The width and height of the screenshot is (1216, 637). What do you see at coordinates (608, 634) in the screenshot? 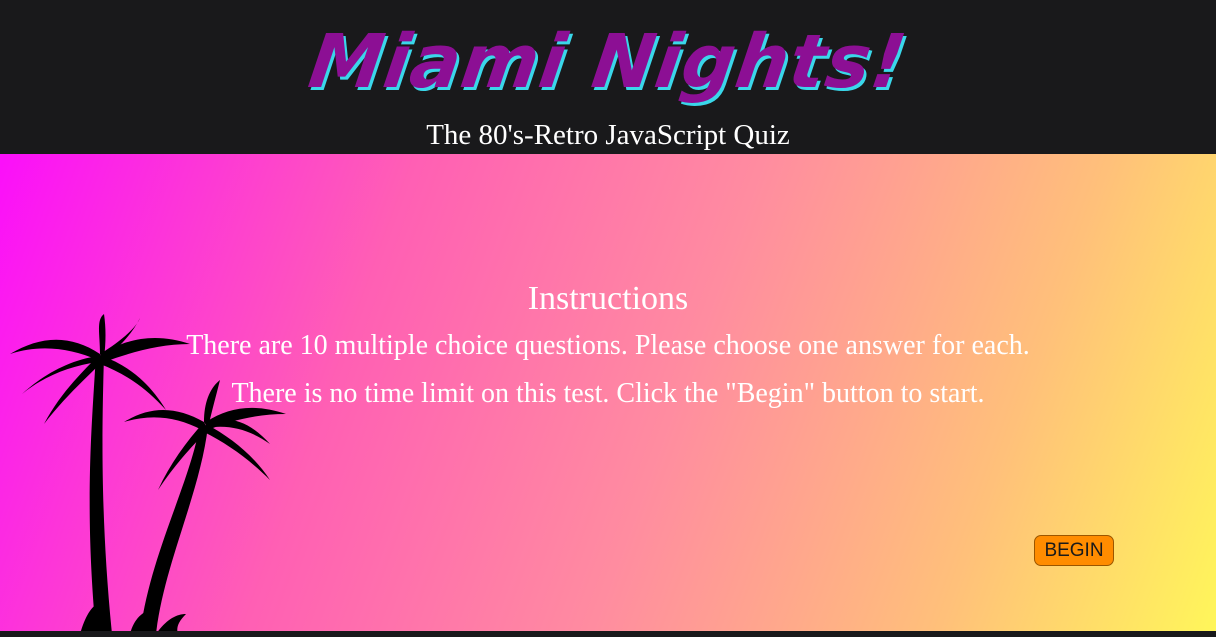
I see `footer-bar` at bounding box center [608, 634].